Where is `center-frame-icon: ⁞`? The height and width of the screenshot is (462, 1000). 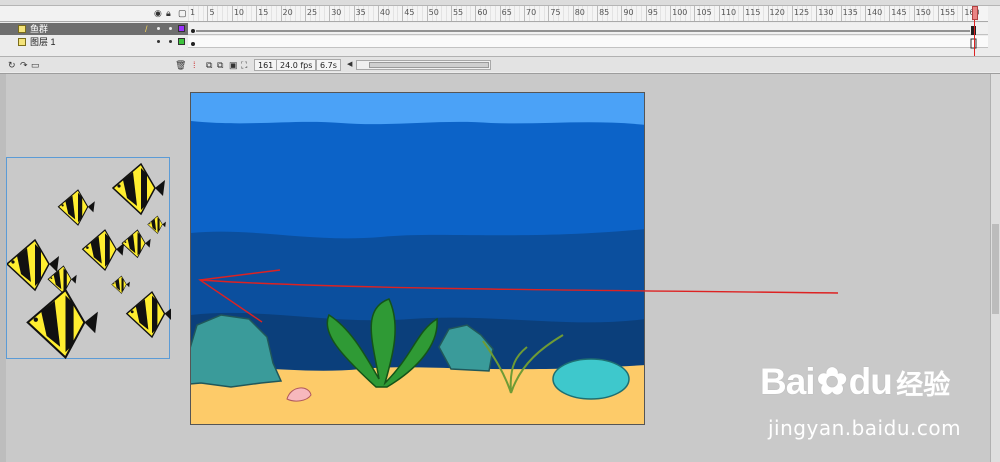 center-frame-icon: ⁞ is located at coordinates (194, 65).